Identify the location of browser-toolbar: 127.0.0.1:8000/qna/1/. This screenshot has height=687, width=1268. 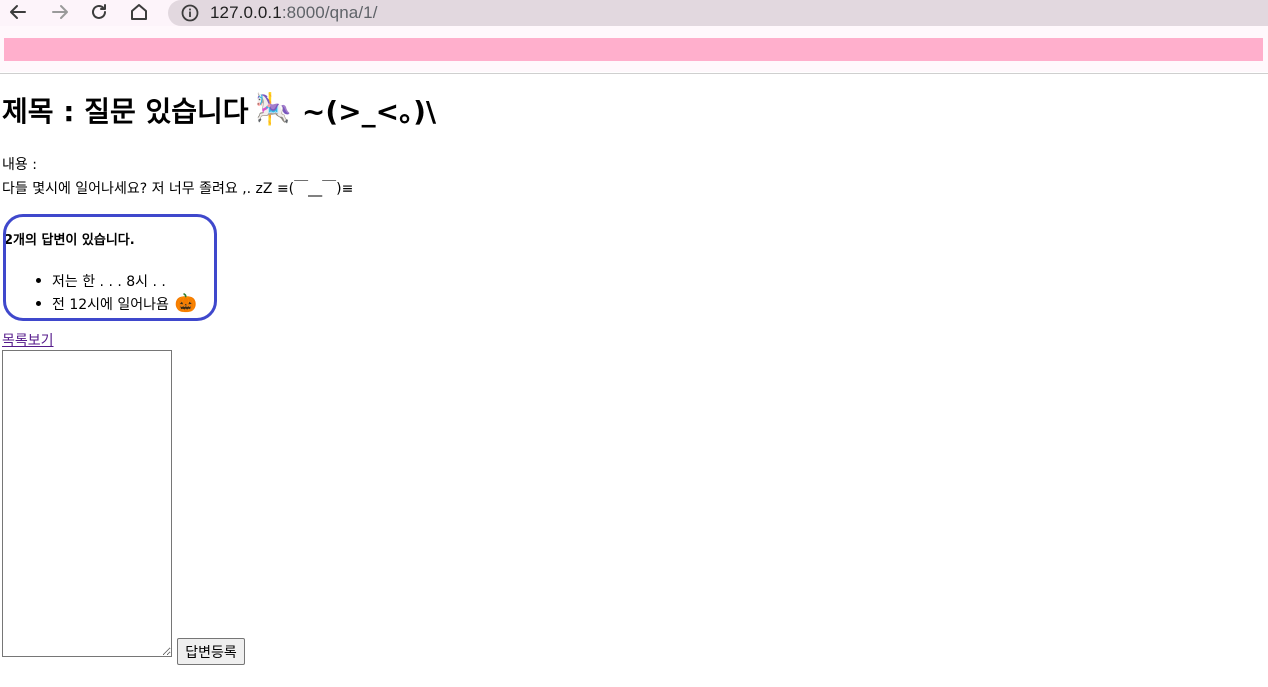
(634, 13).